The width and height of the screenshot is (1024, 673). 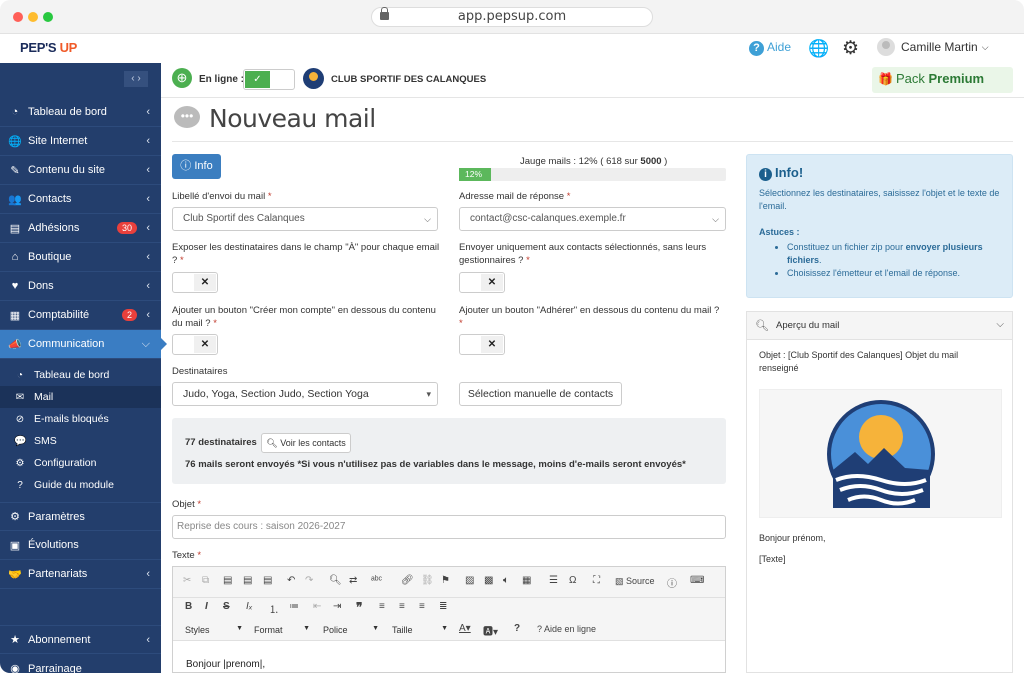 What do you see at coordinates (313, 78) in the screenshot?
I see `club-logo` at bounding box center [313, 78].